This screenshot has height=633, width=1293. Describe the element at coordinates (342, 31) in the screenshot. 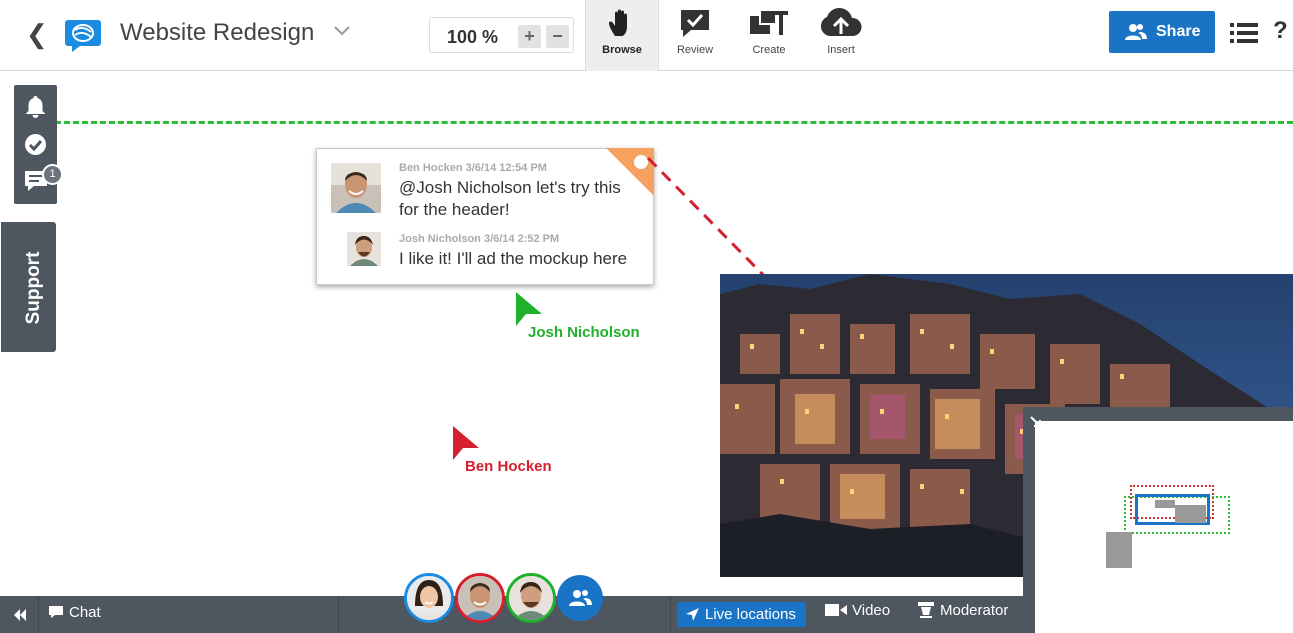

I see `chevron-down-icon` at that location.